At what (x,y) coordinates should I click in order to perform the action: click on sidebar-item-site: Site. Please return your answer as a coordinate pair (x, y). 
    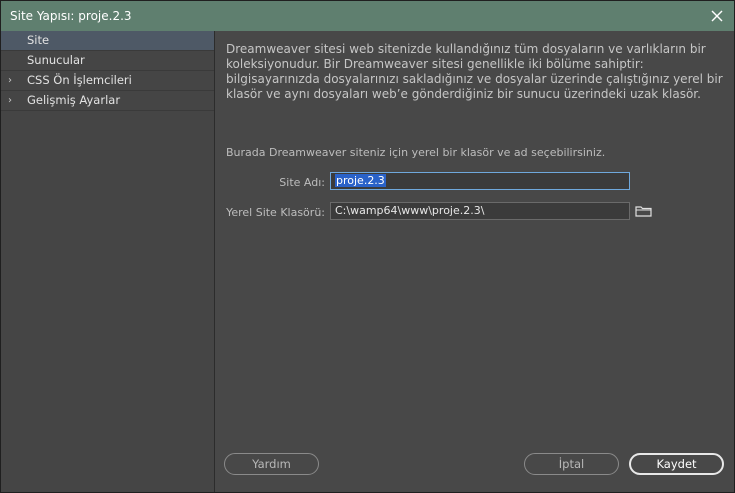
    Looking at the image, I should click on (107, 41).